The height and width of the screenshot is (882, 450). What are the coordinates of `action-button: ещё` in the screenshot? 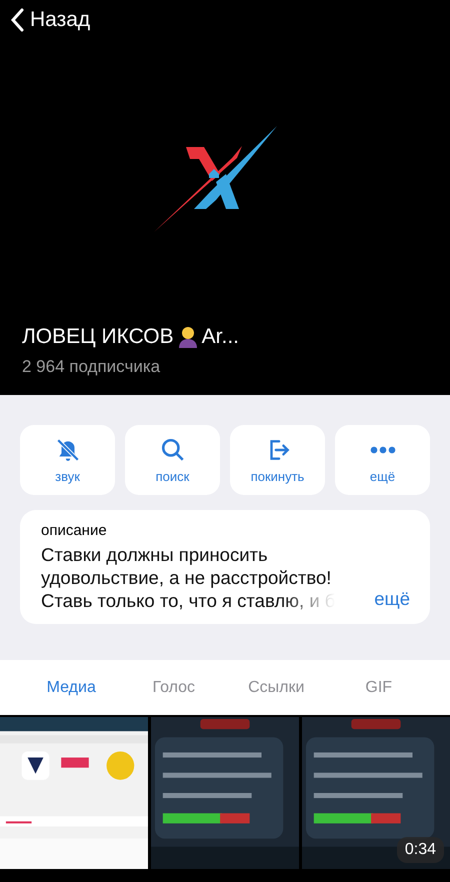 It's located at (382, 460).